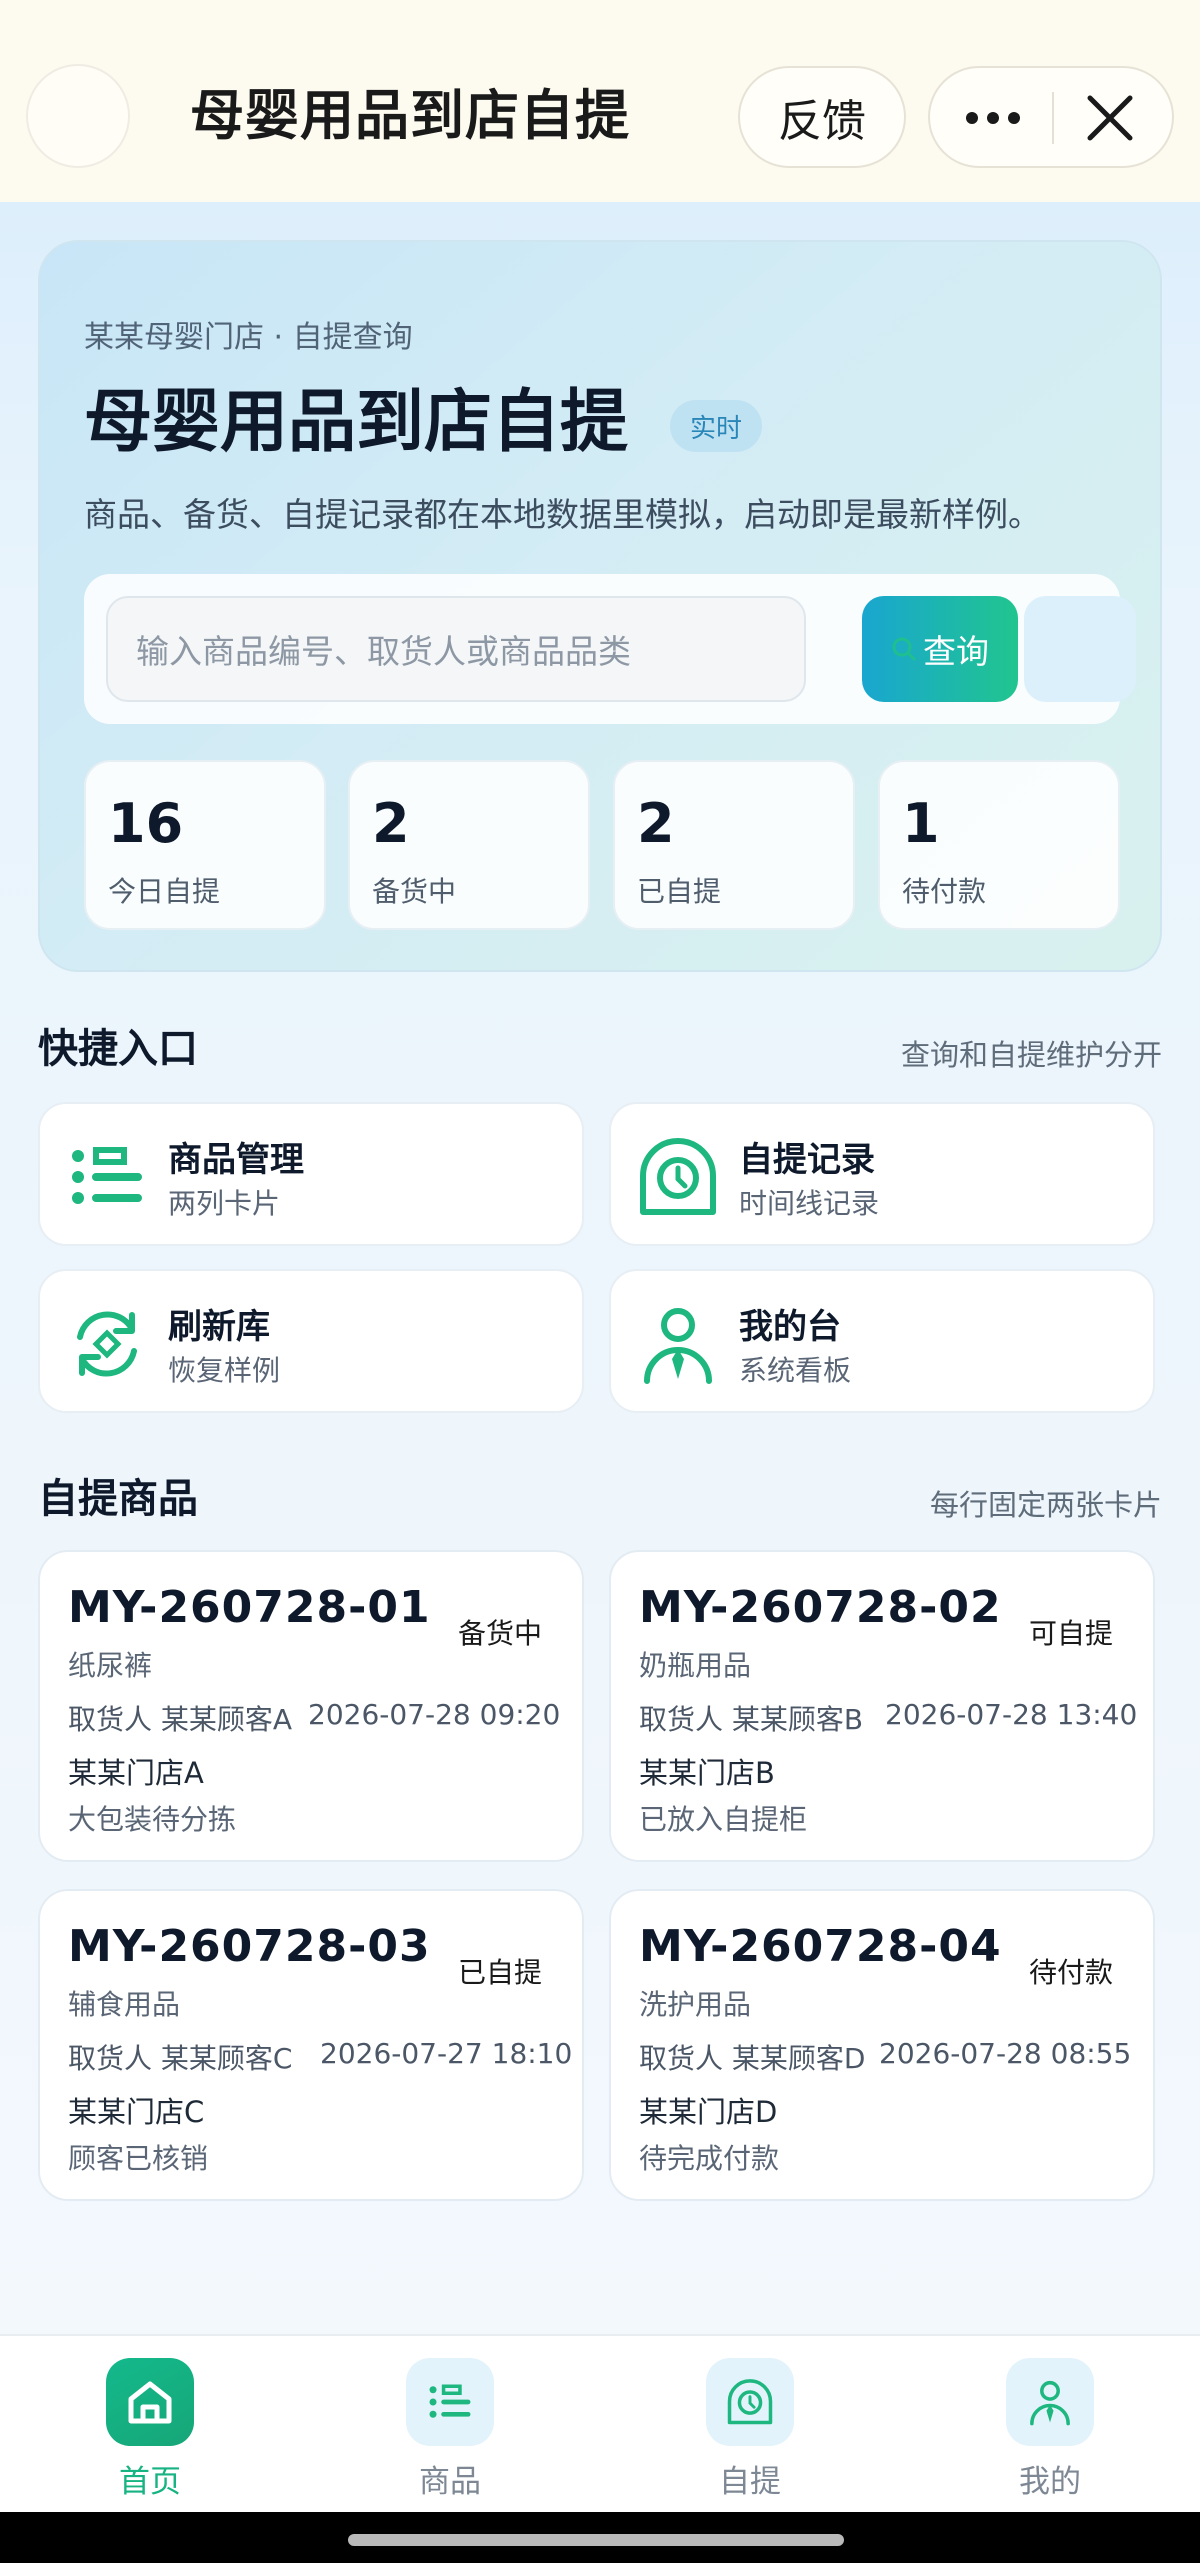  I want to click on app-avatar, so click(78, 116).